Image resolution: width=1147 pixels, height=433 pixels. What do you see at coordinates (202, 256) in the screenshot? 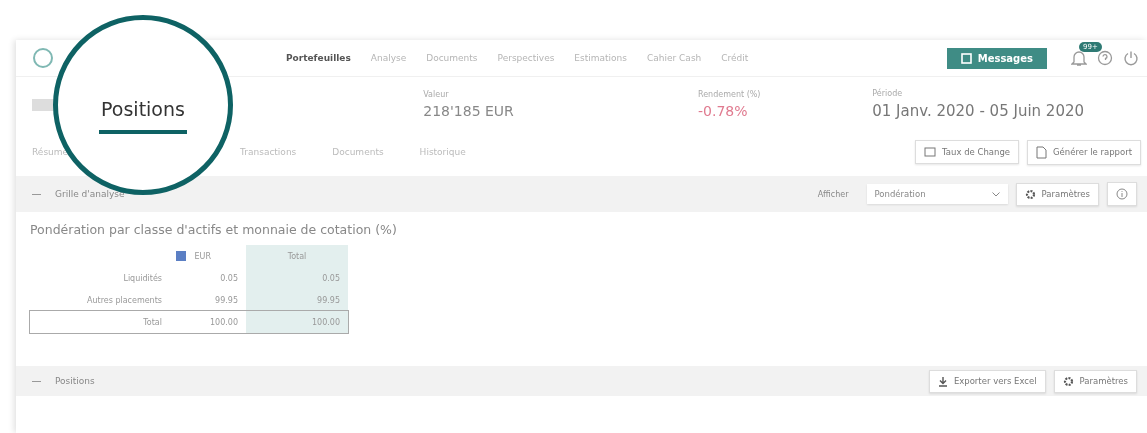
I see `column-header: EUR` at bounding box center [202, 256].